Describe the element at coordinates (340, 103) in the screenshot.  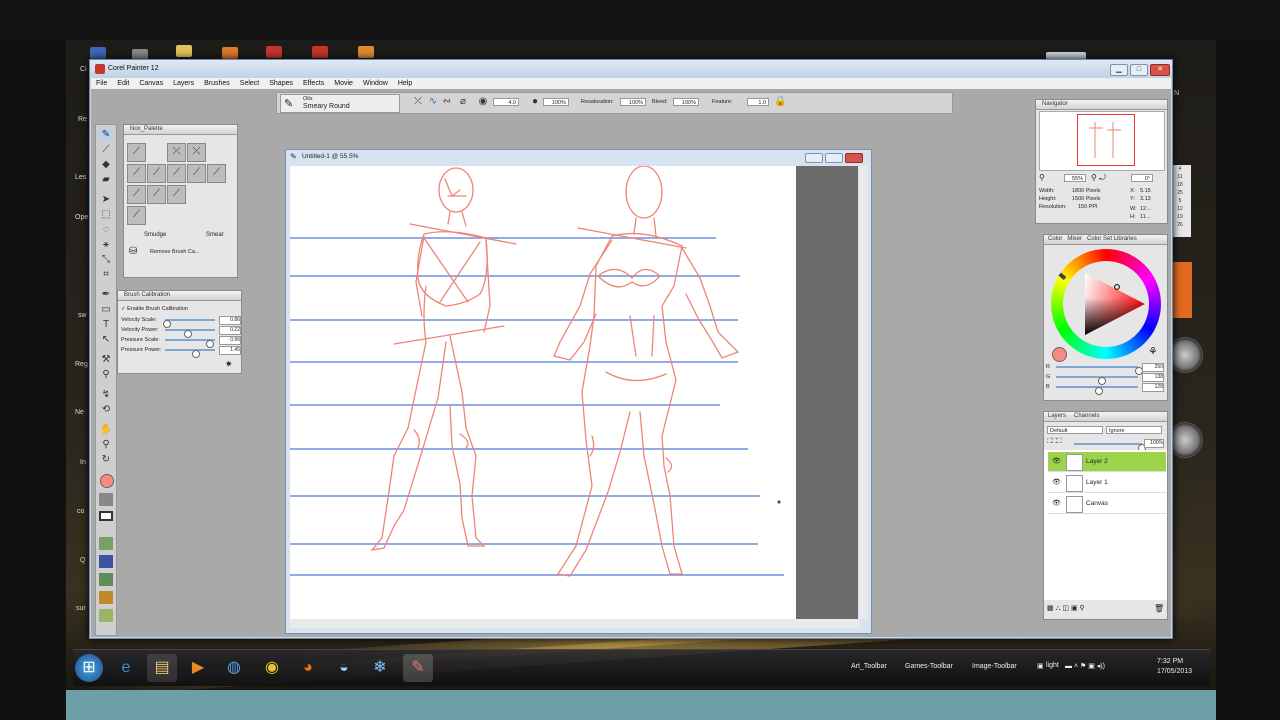
I see `brush-selector: ✎ Oils Smeary Round` at that location.